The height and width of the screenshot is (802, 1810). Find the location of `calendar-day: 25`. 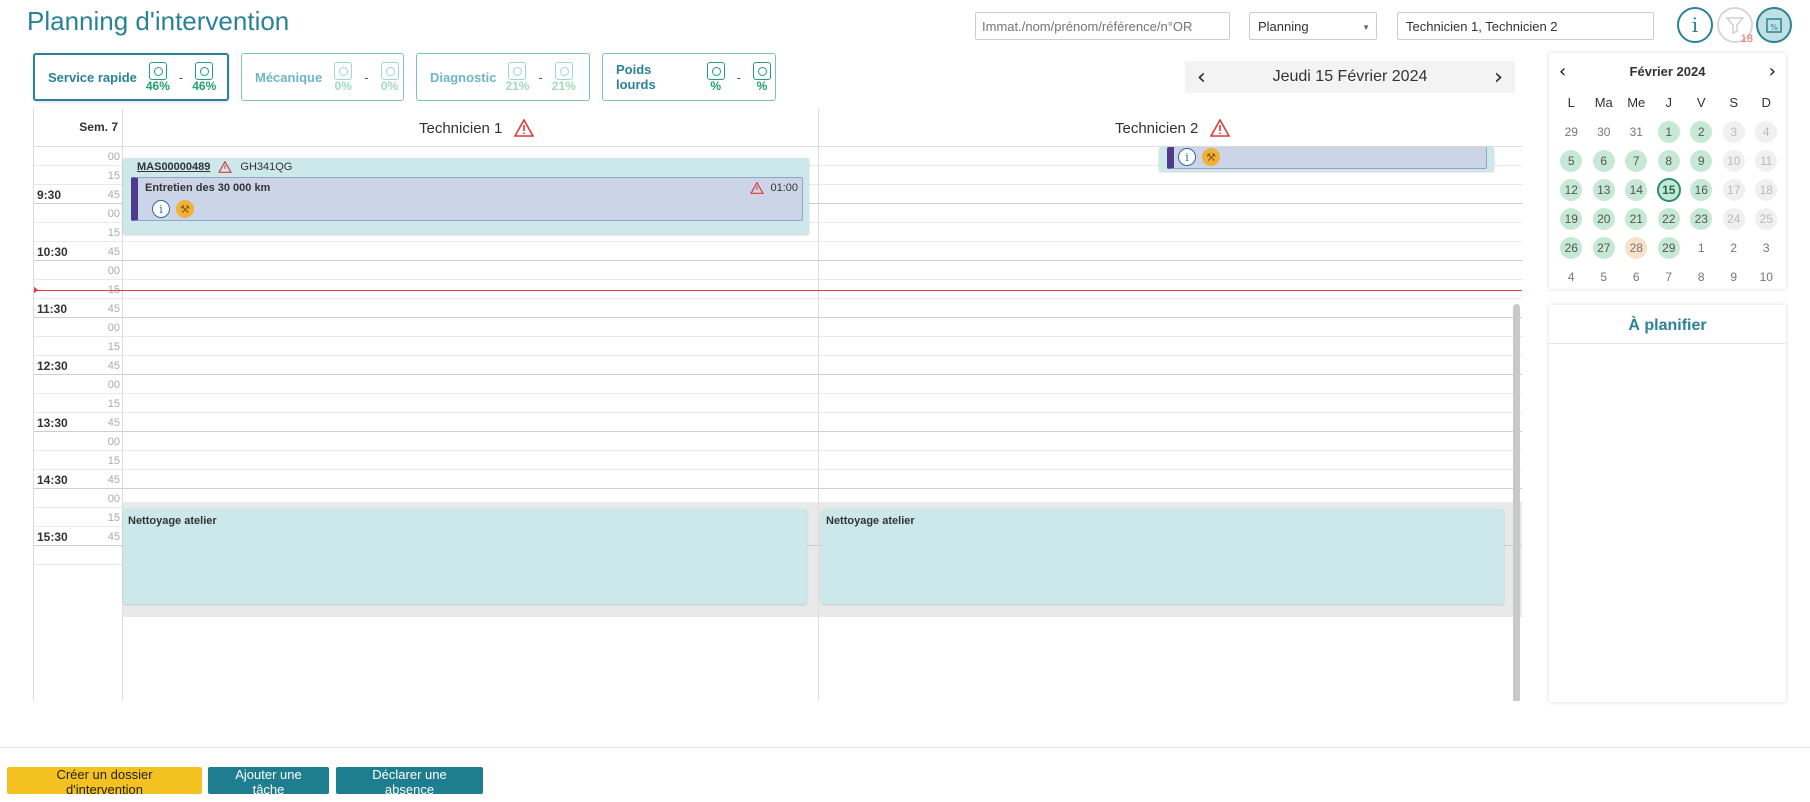

calendar-day: 25 is located at coordinates (1766, 218).